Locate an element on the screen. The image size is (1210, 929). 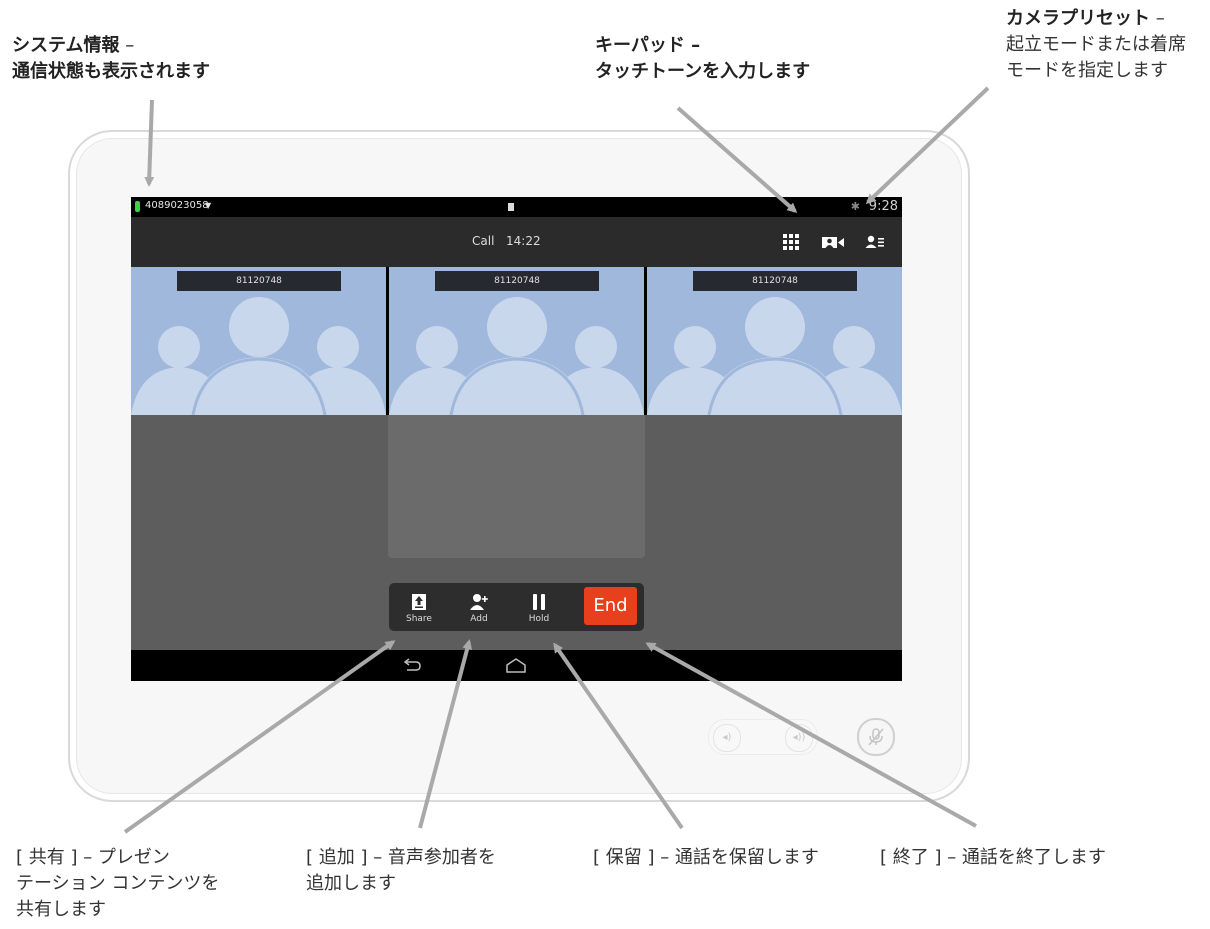
callout-keypad: キーパッド – タッチトーンを入力します is located at coordinates (702, 59).